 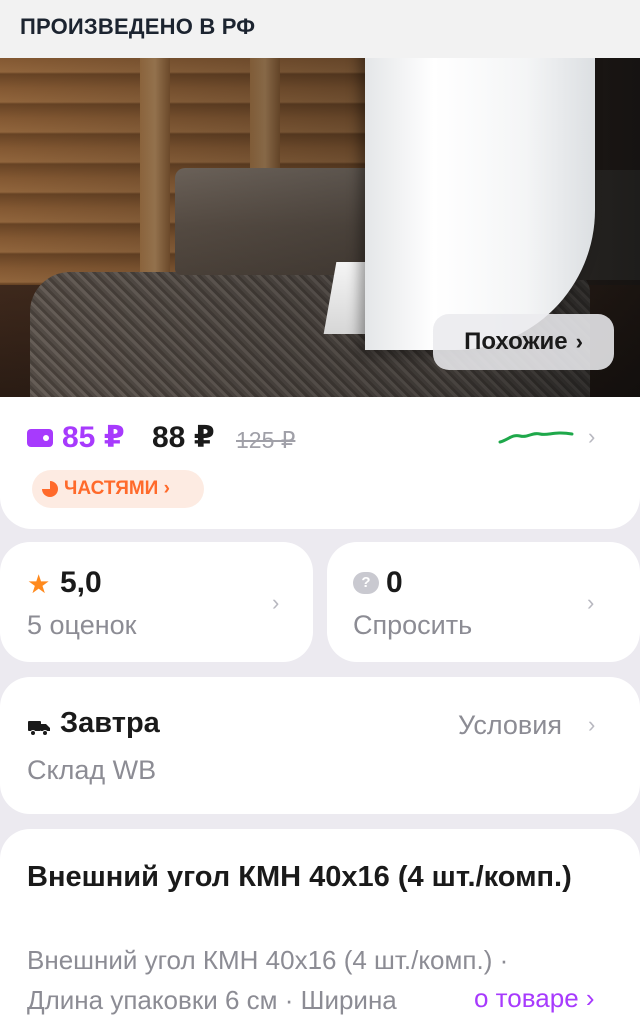 I want to click on pie-chart-icon, so click(x=50, y=489).